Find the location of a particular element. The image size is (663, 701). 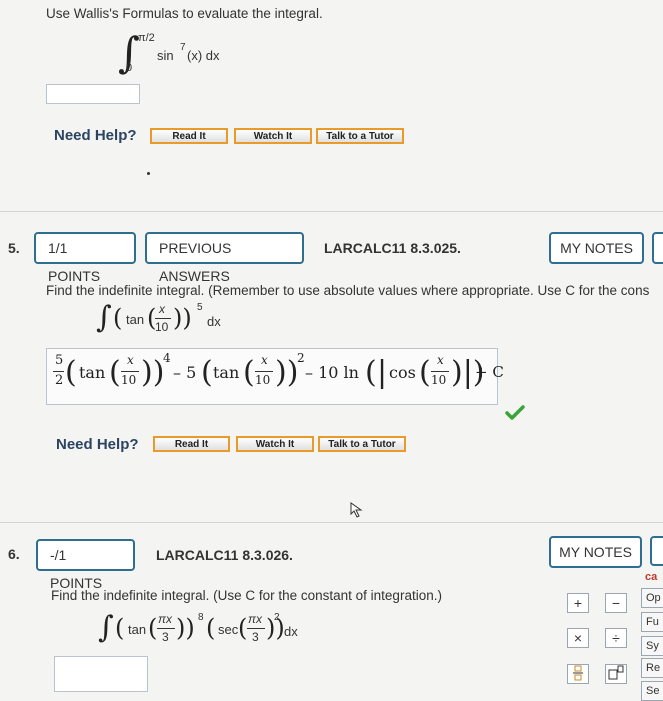

q5-problem-code: LARCALC11 8.3.025. is located at coordinates (392, 248).